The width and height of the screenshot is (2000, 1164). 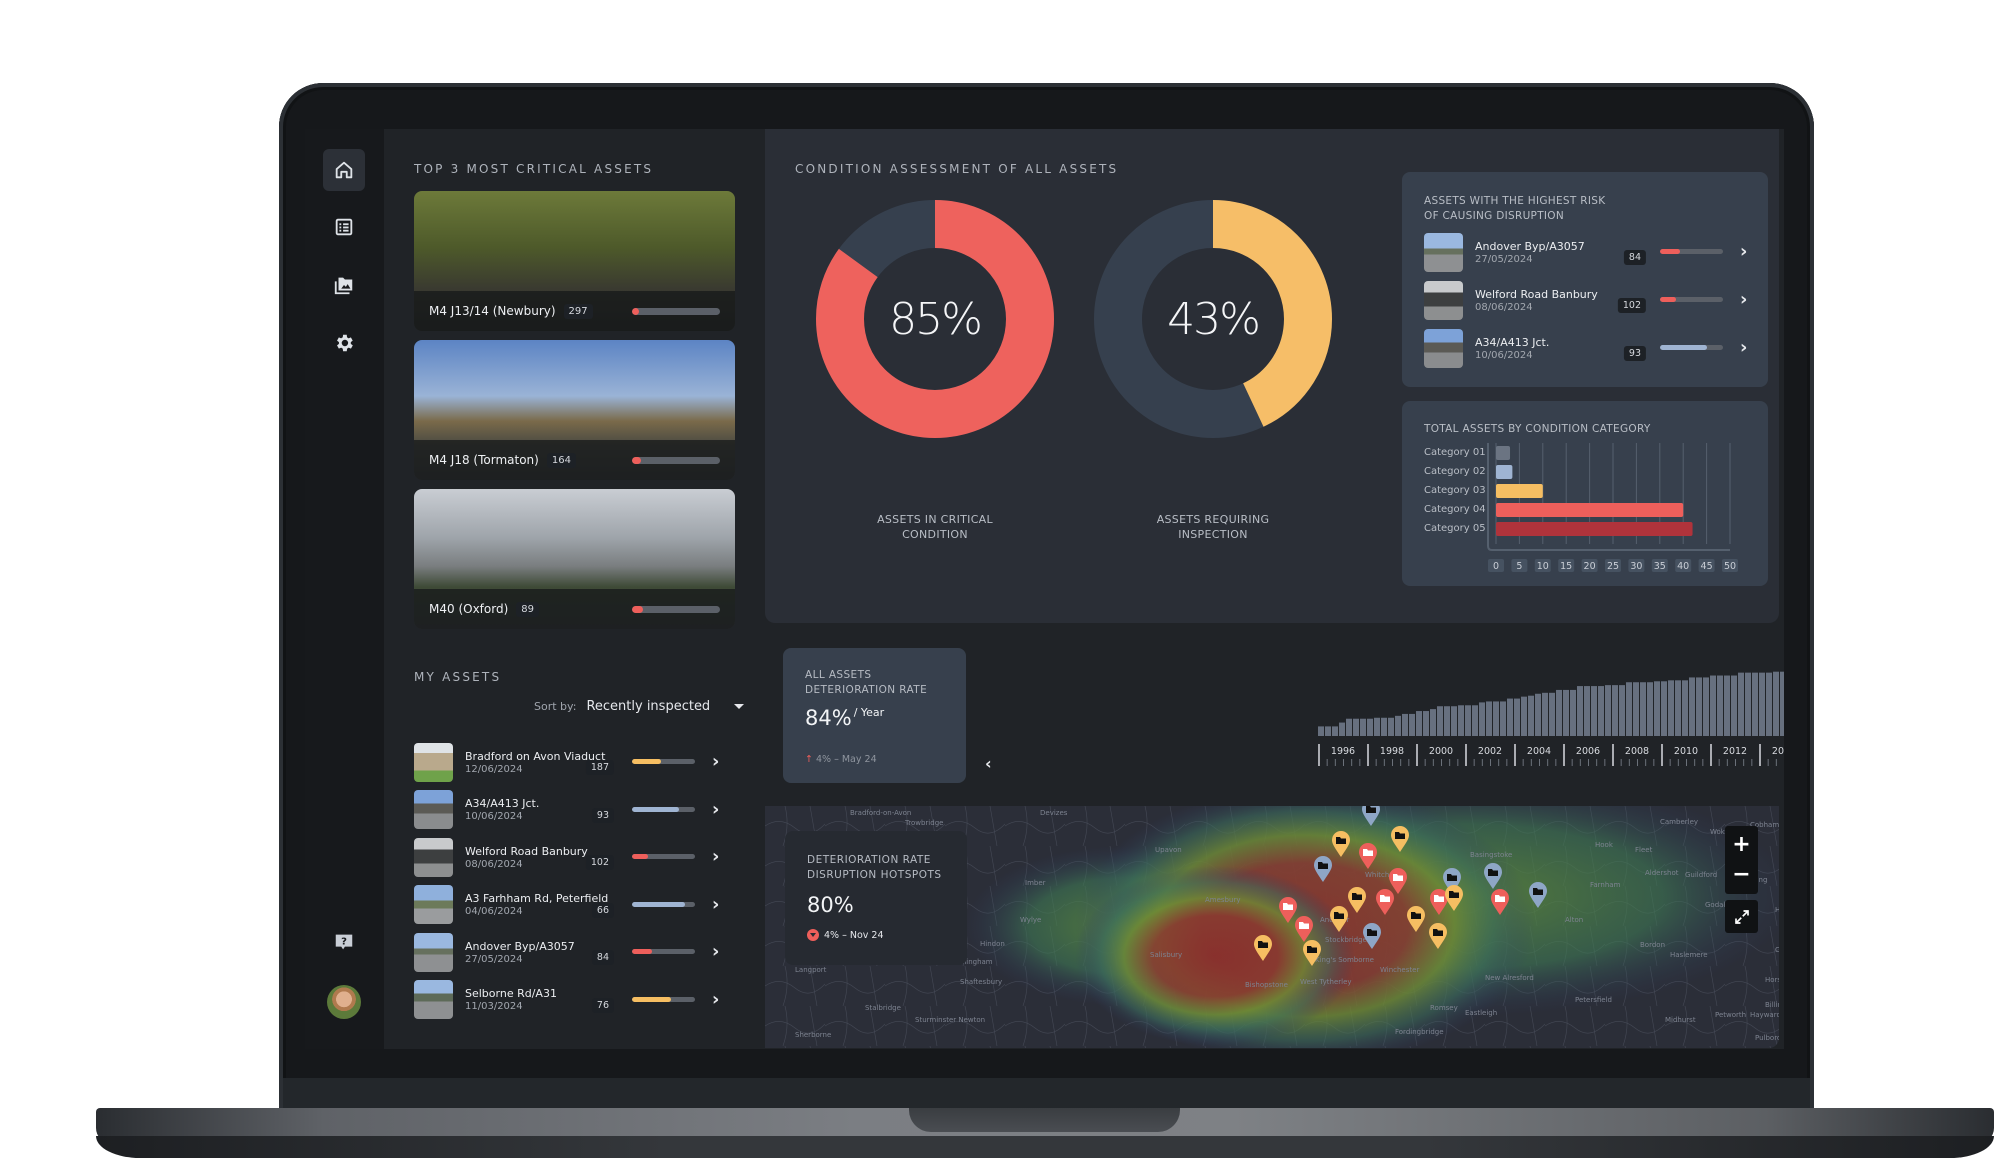 What do you see at coordinates (1419, 1032) in the screenshot?
I see `map-town-label: Fordingbridge` at bounding box center [1419, 1032].